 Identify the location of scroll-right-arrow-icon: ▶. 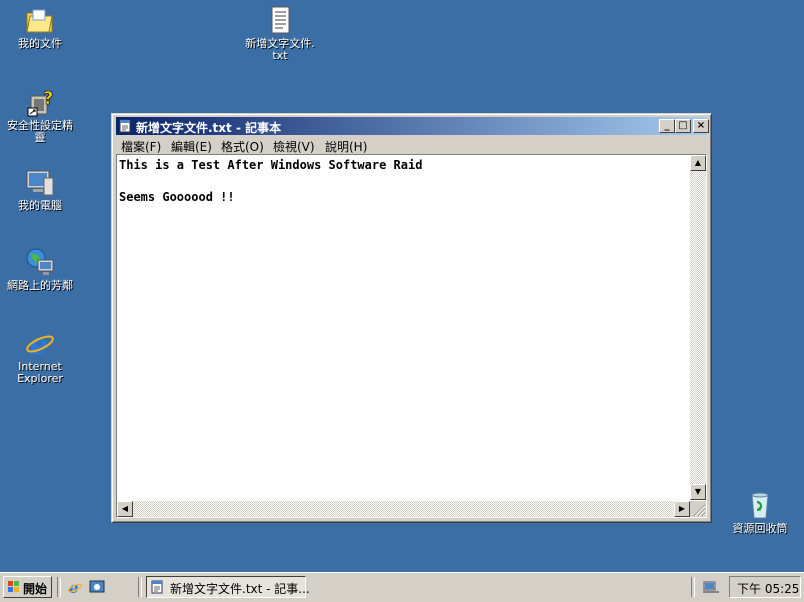
(682, 509).